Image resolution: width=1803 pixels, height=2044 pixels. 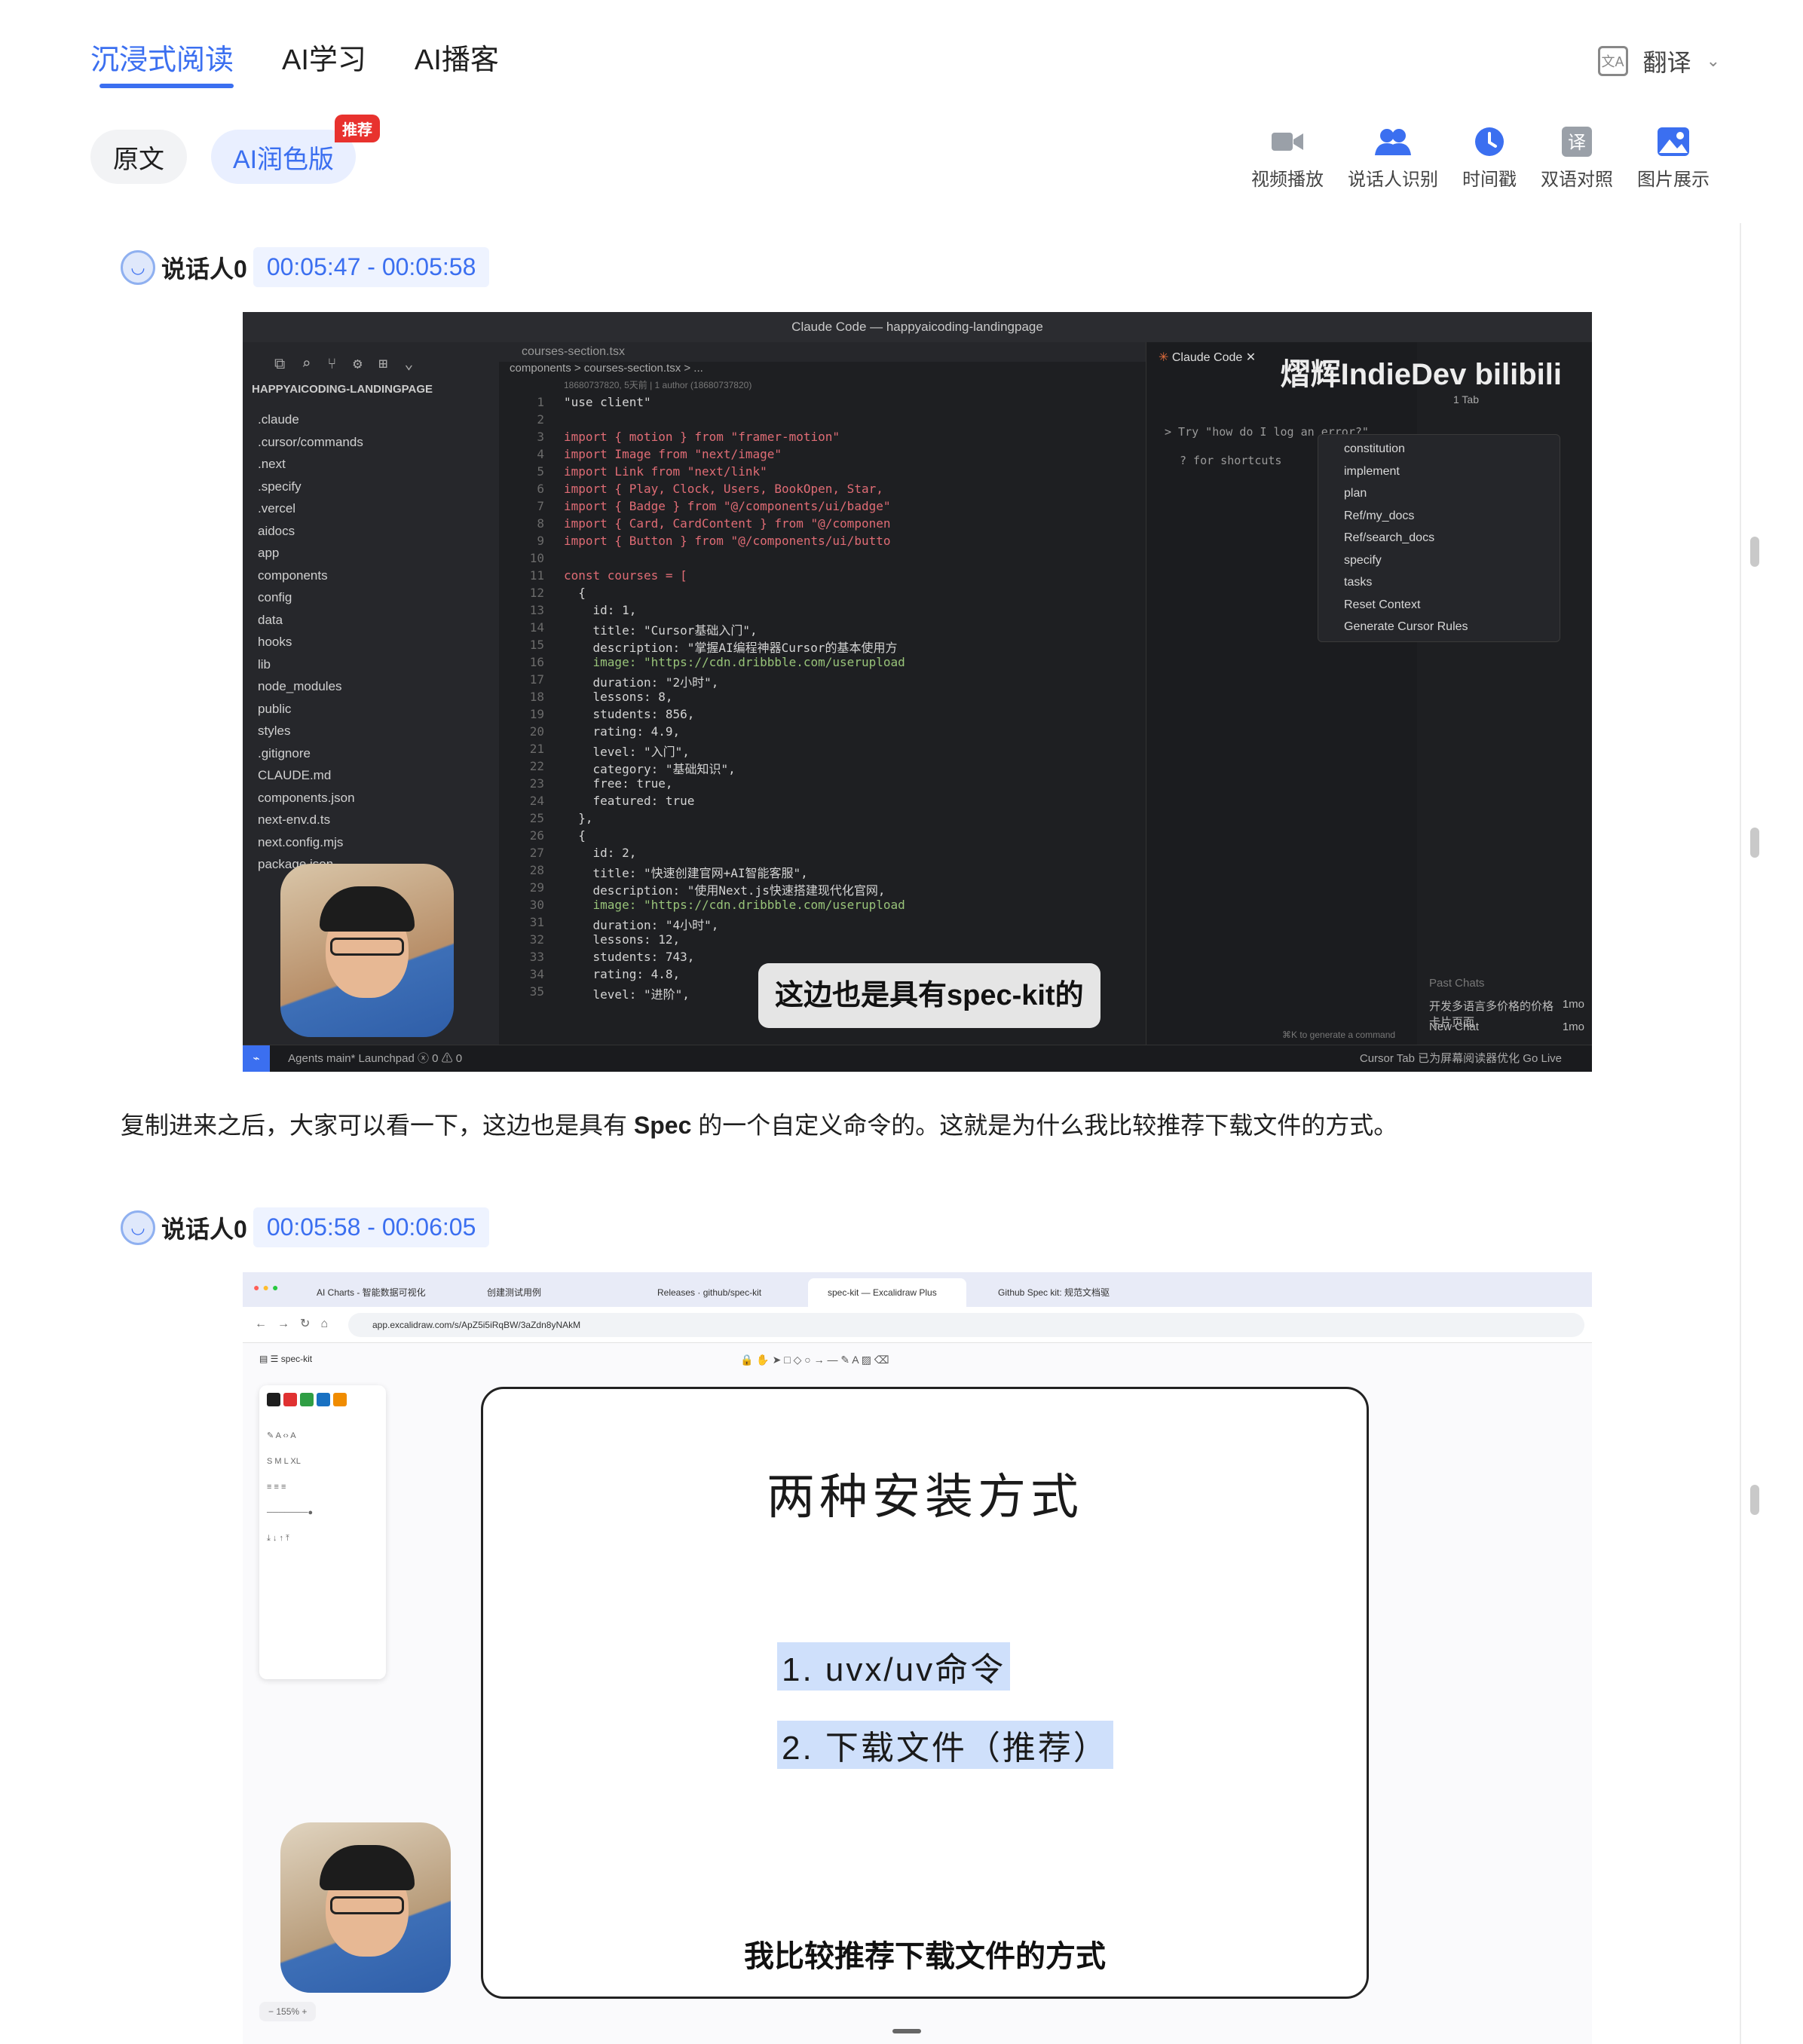 I want to click on file-tree-item: hooks, so click(x=310, y=642).